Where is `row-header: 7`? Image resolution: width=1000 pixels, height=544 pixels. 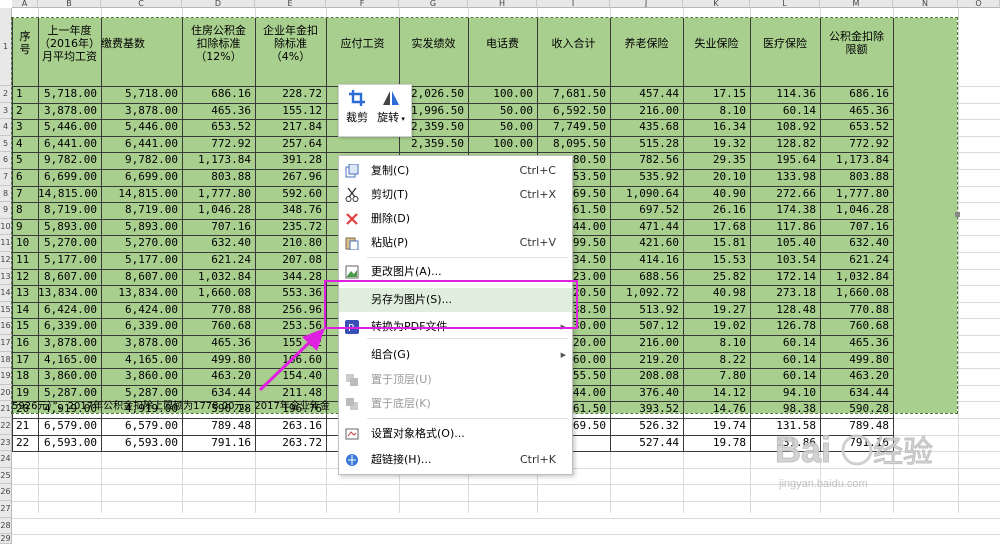
row-header: 7 is located at coordinates (6, 177).